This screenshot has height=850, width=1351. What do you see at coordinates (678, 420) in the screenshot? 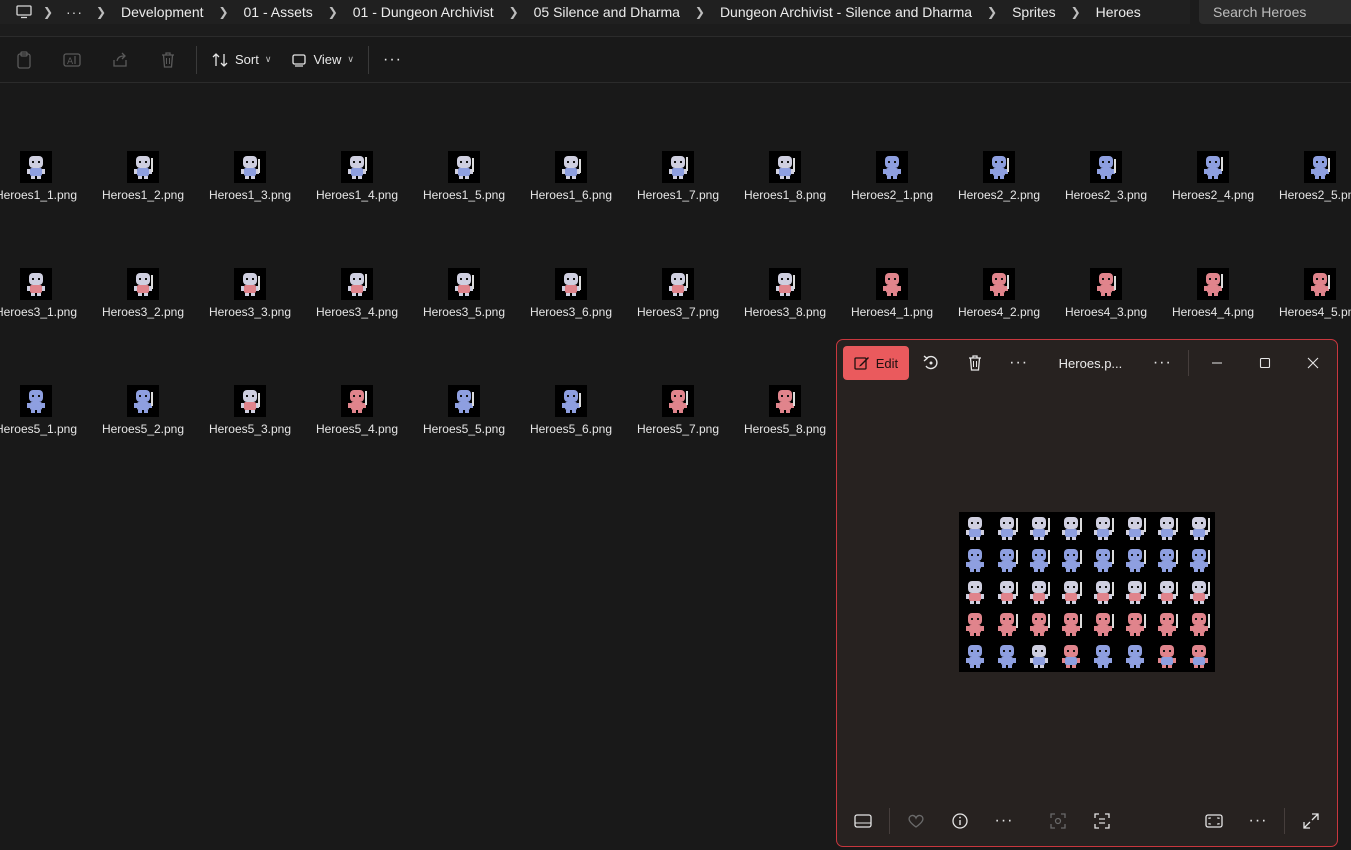
I see `file-item: Heroes5_7.png` at bounding box center [678, 420].